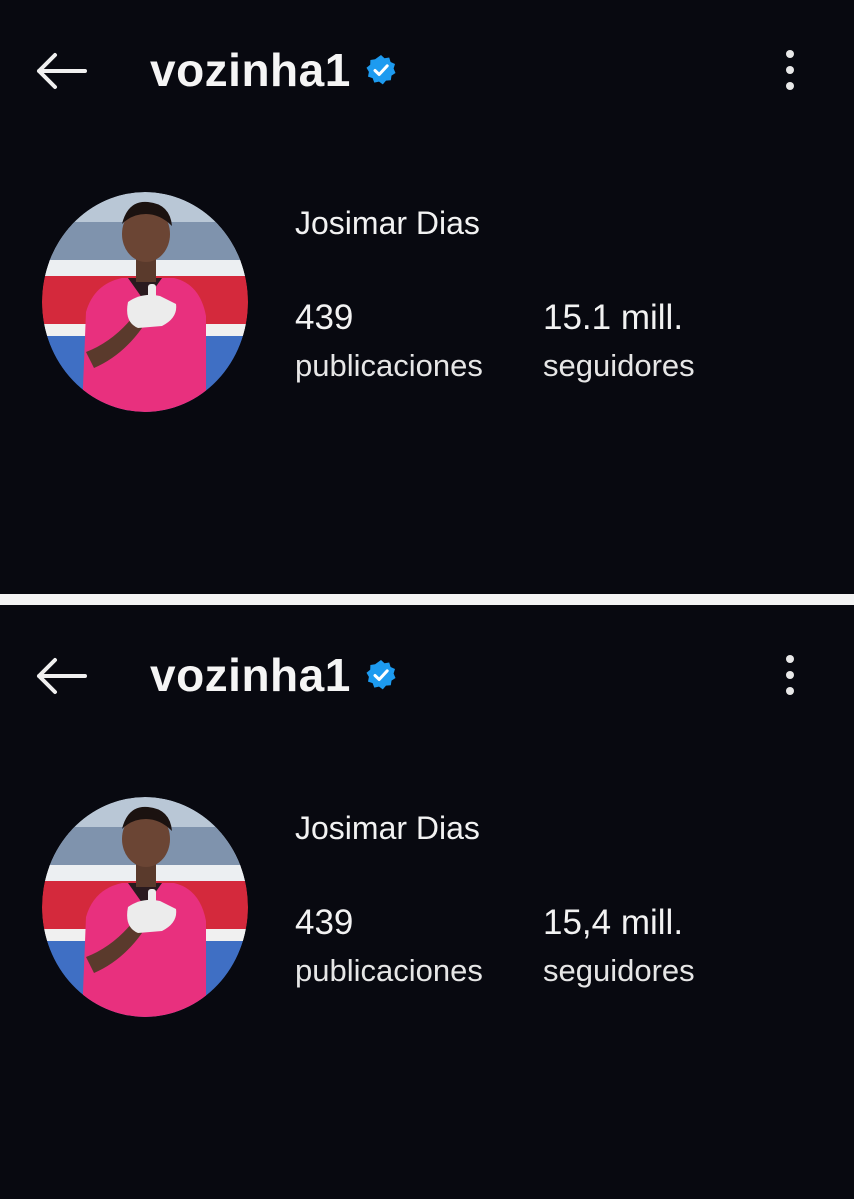 The image size is (854, 1199). Describe the element at coordinates (619, 951) in the screenshot. I see `followers-stat: 15,4 mill. seguidores` at that location.